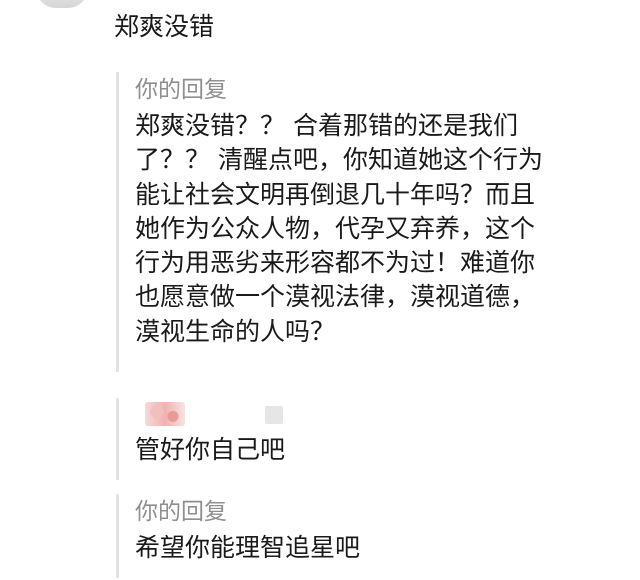 This screenshot has width=640, height=580. I want to click on reply-user-row, so click(385, 414).